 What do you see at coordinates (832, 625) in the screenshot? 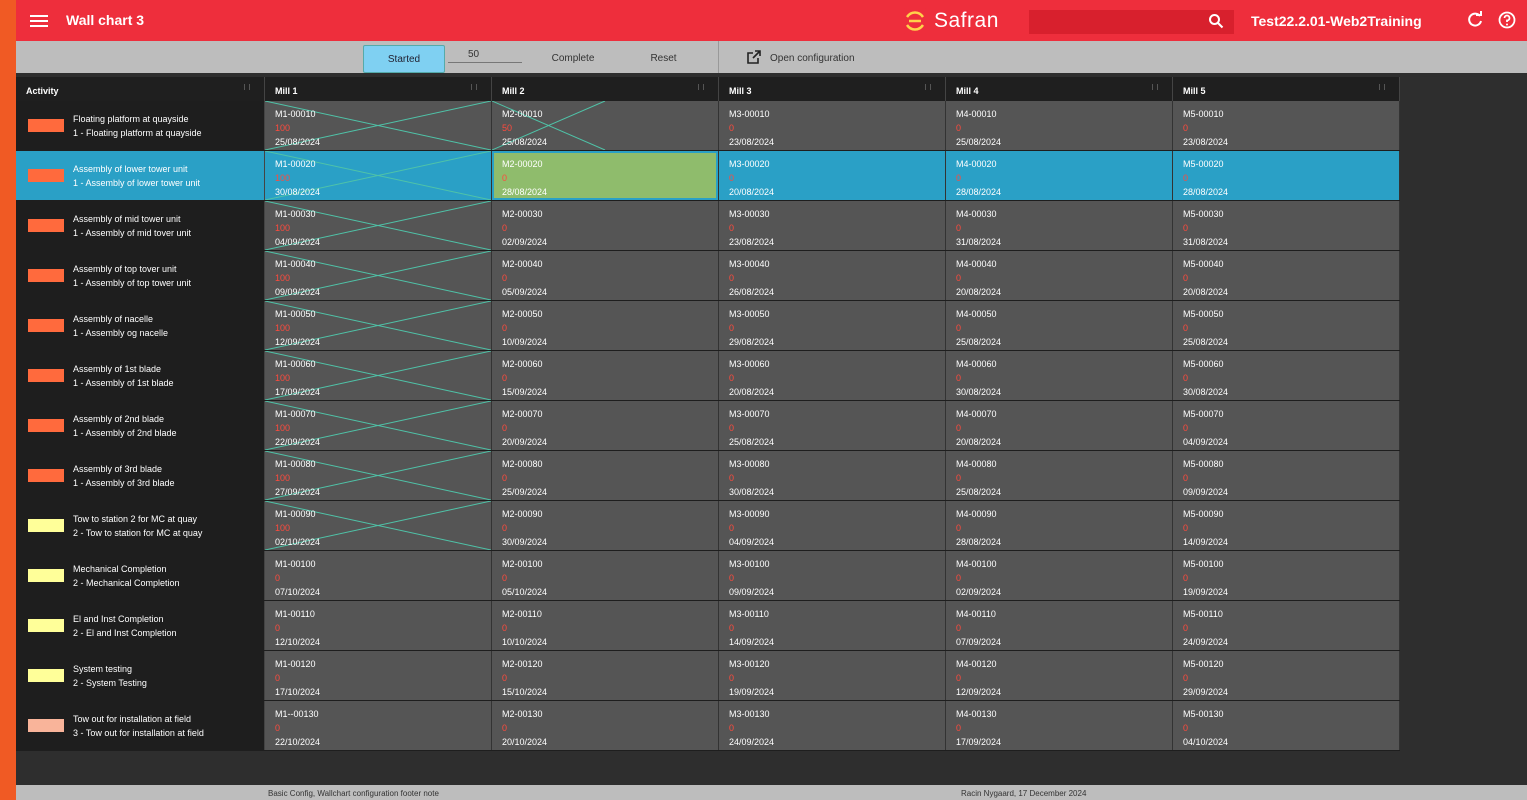
I see `mill-cell: M3-00110 0 14/09/2024` at bounding box center [832, 625].